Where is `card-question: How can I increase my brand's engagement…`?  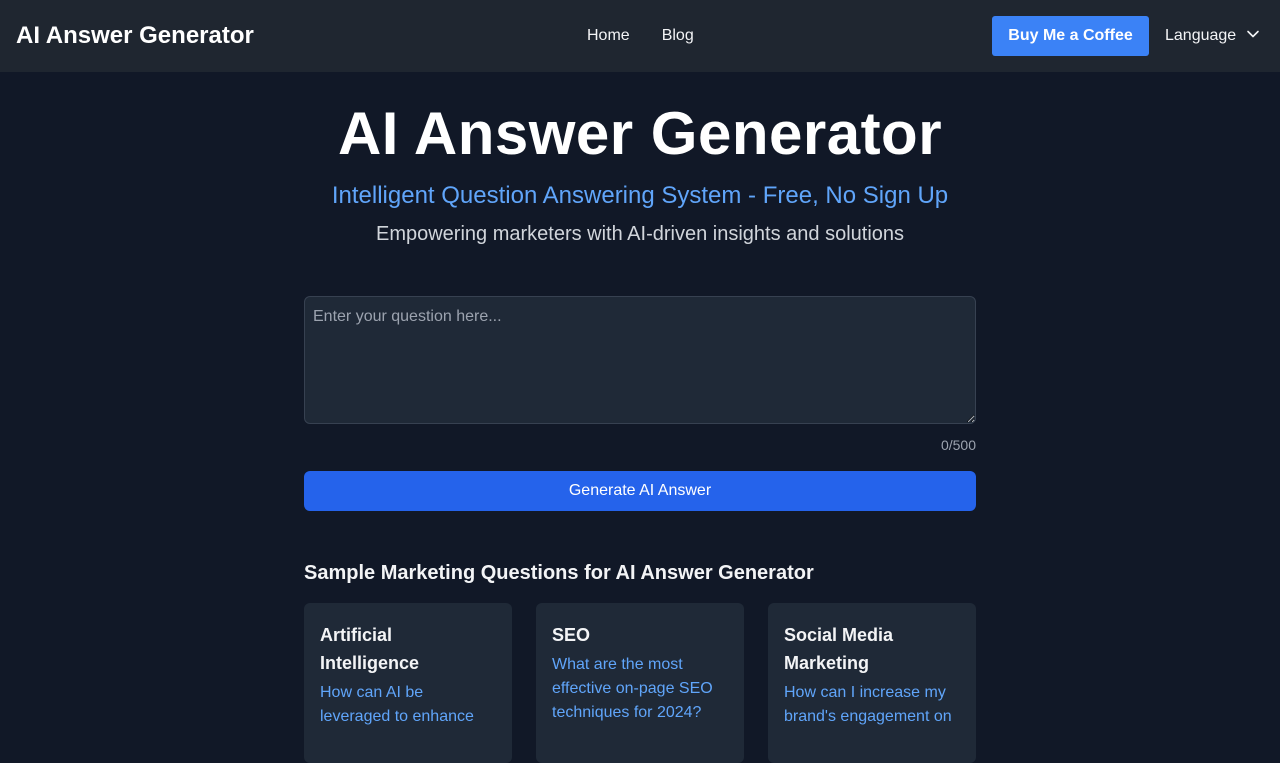
card-question: How can I increase my brand's engagement… is located at coordinates (872, 705).